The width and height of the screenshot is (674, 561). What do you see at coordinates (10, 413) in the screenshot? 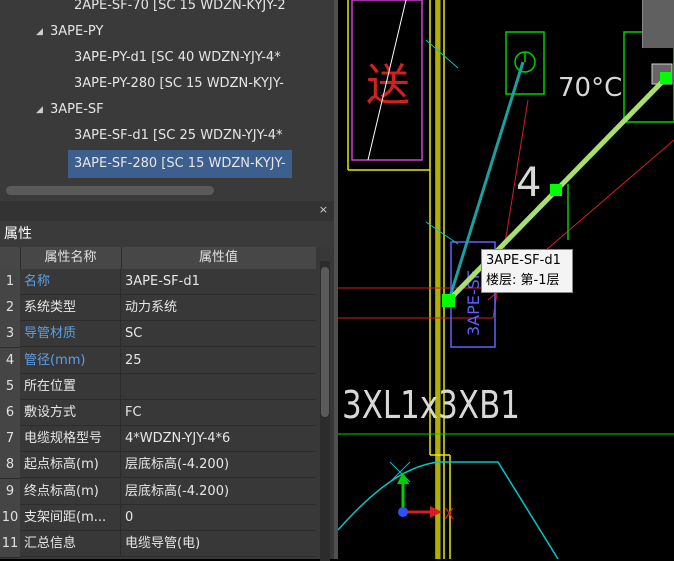
I see `row-number: 6` at bounding box center [10, 413].